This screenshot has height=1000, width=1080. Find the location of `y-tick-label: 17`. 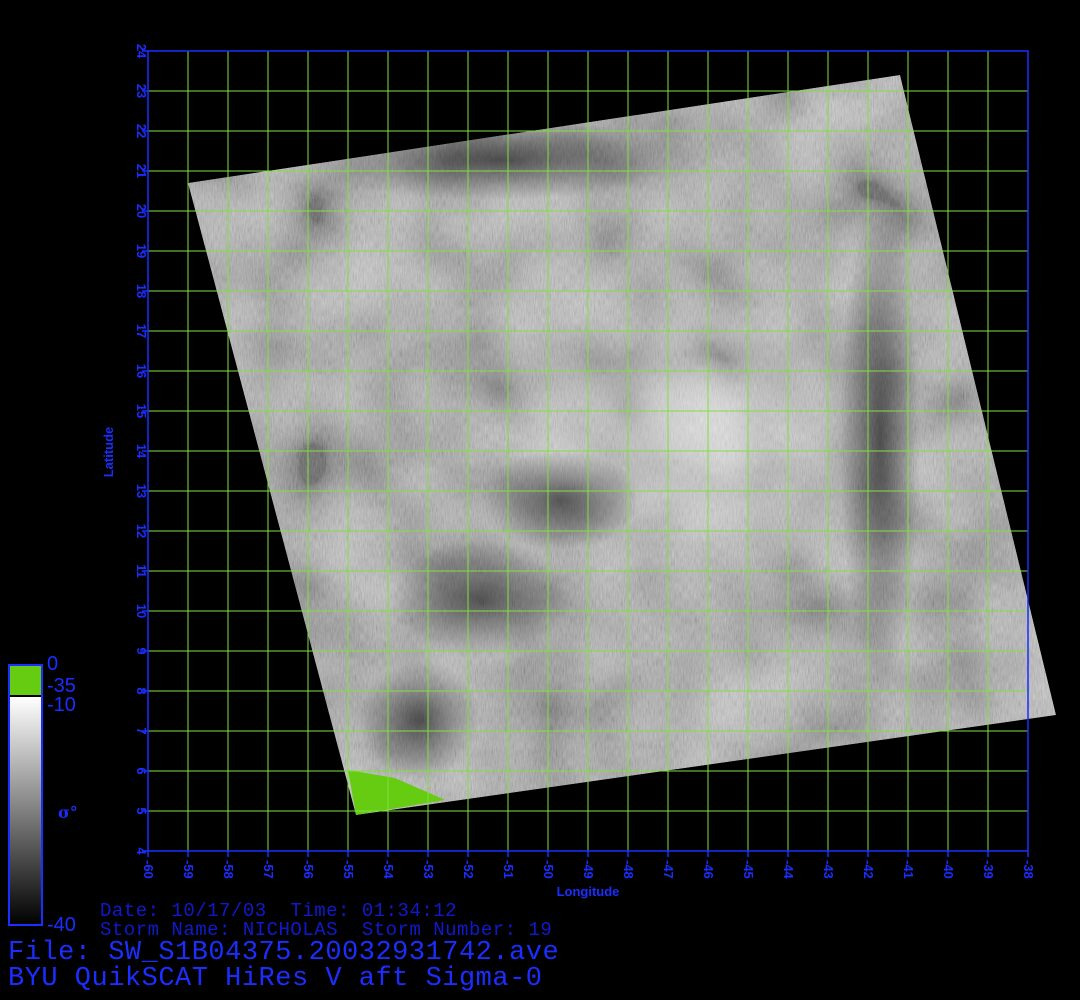

y-tick-label: 17 is located at coordinates (141, 331).